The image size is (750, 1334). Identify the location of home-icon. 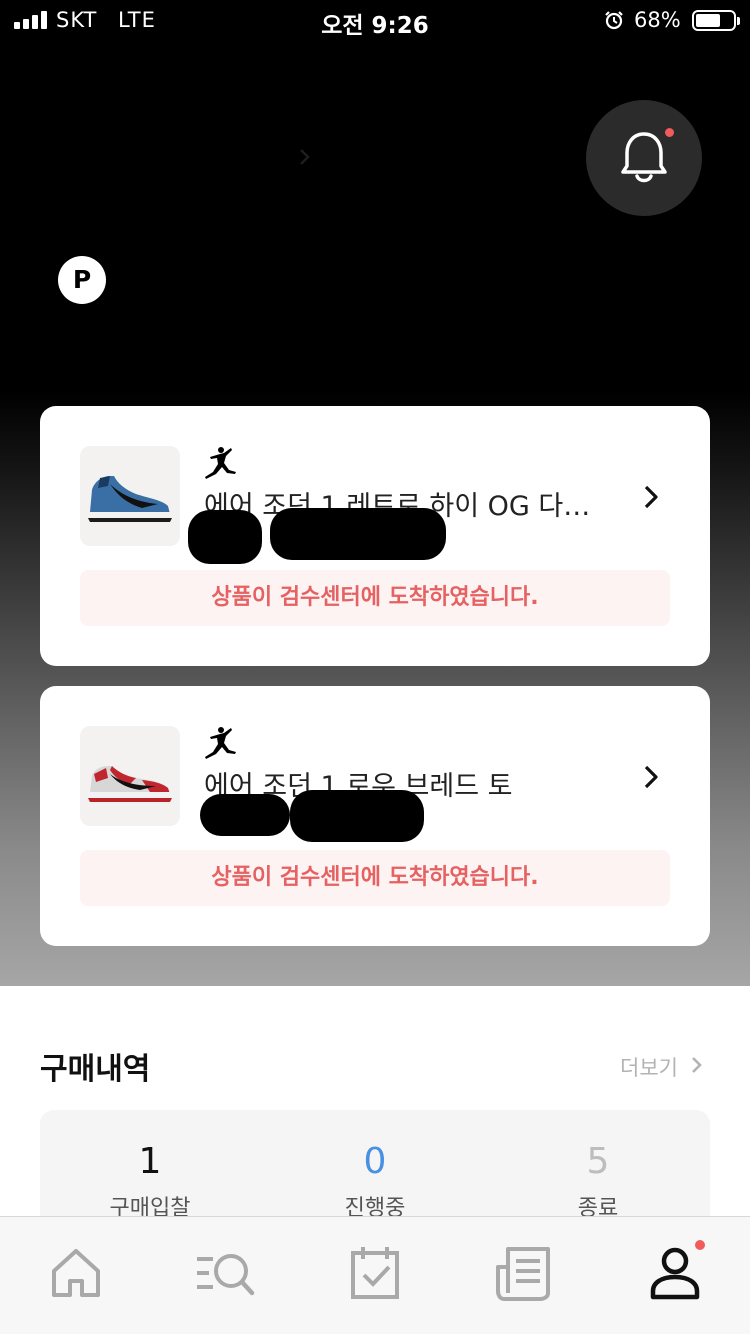
(76, 1273).